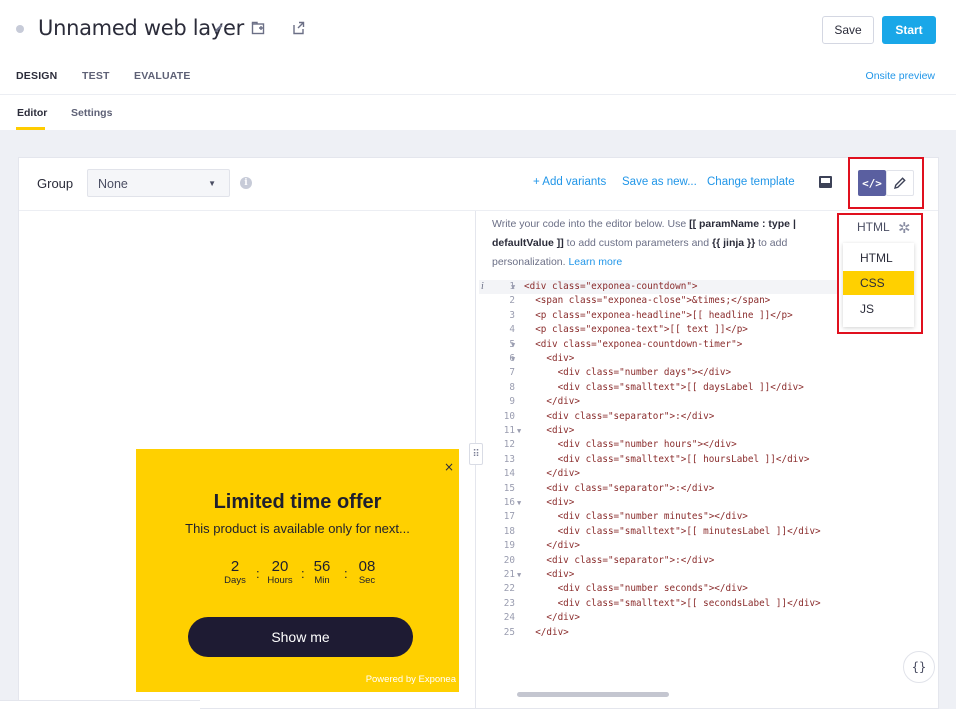  What do you see at coordinates (848, 30) in the screenshot?
I see `save-button: Save` at bounding box center [848, 30].